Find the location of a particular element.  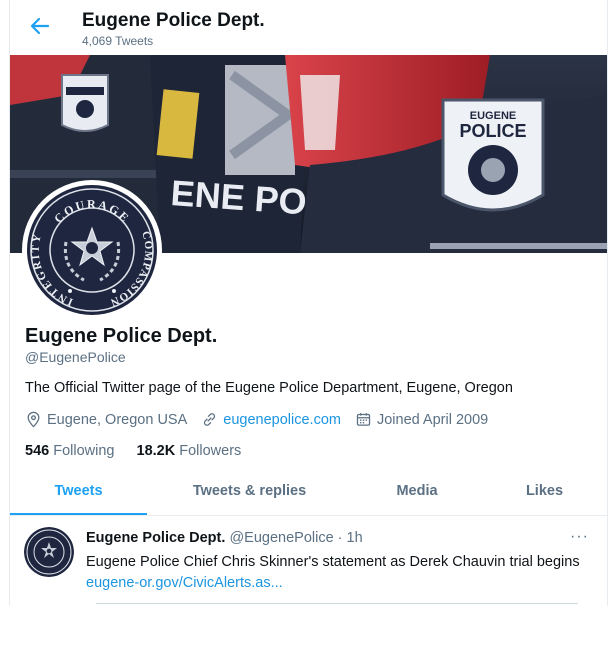

tab-tweets-replies: Tweets & replies is located at coordinates (249, 491).